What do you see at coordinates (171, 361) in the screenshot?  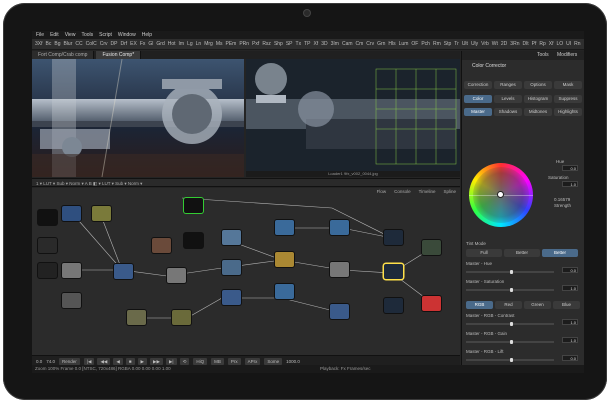 I see `transport-button: ▶|` at bounding box center [171, 361].